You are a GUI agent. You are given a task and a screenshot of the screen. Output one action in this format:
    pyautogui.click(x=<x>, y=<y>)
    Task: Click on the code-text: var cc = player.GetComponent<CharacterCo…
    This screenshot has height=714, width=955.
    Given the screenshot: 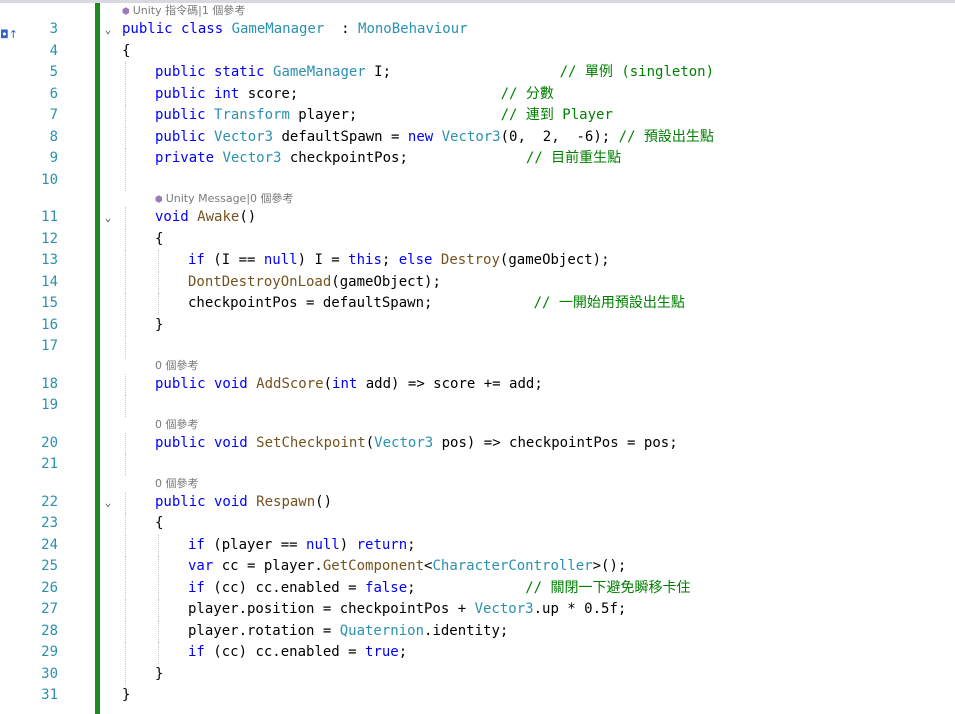 What is the action you would take?
    pyautogui.click(x=407, y=567)
    